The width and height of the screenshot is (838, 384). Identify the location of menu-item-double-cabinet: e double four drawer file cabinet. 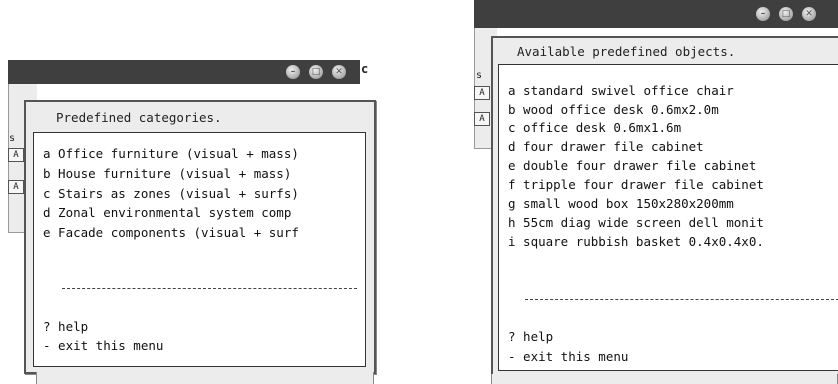
(632, 165).